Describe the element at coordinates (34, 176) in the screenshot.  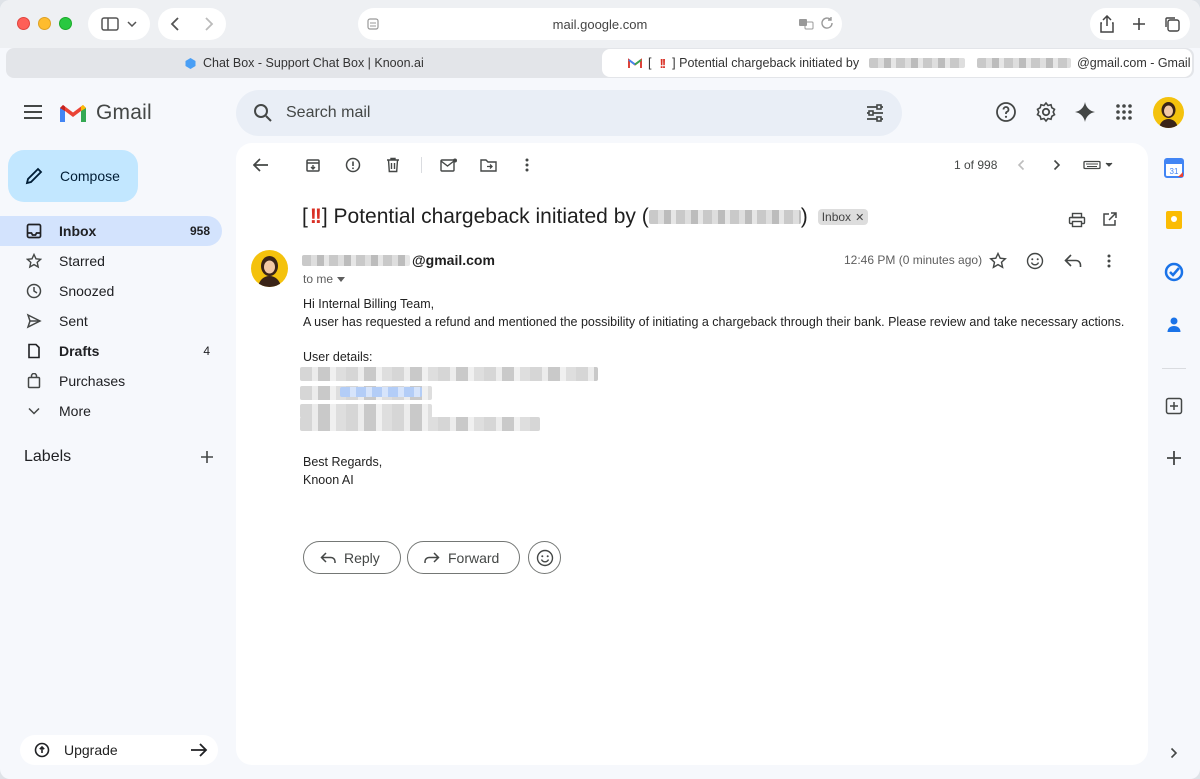
I see `pencil-icon` at that location.